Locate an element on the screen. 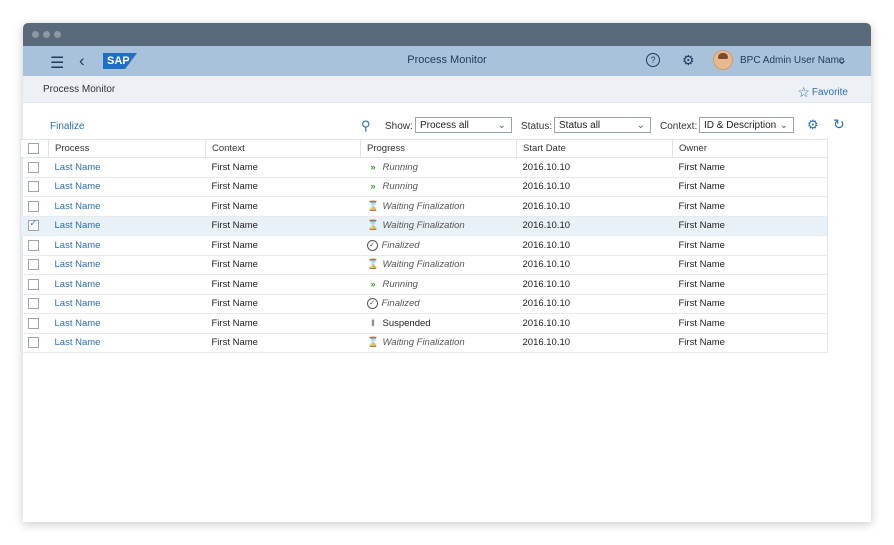  help-icon: ? is located at coordinates (653, 60).